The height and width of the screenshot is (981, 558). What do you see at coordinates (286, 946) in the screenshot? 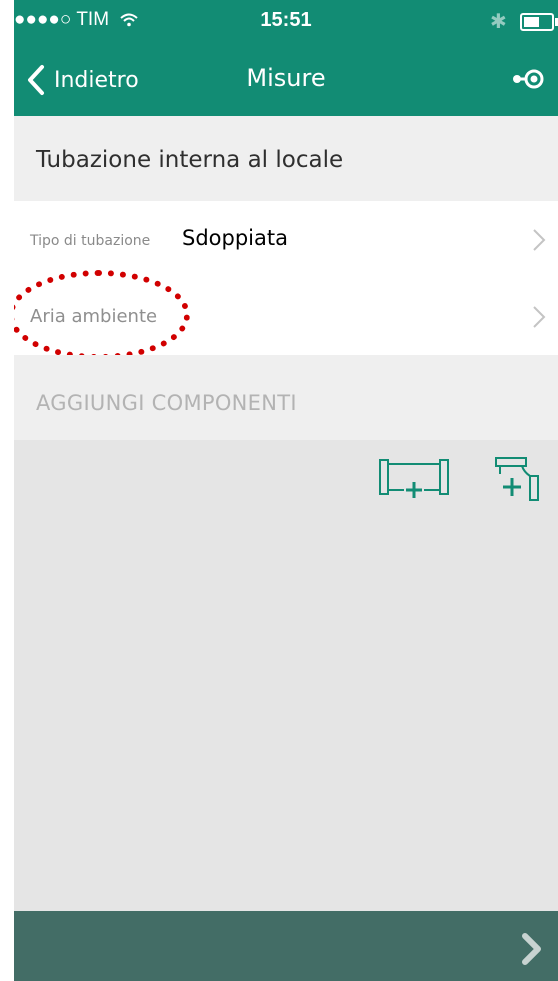
I see `bottom-bar` at bounding box center [286, 946].